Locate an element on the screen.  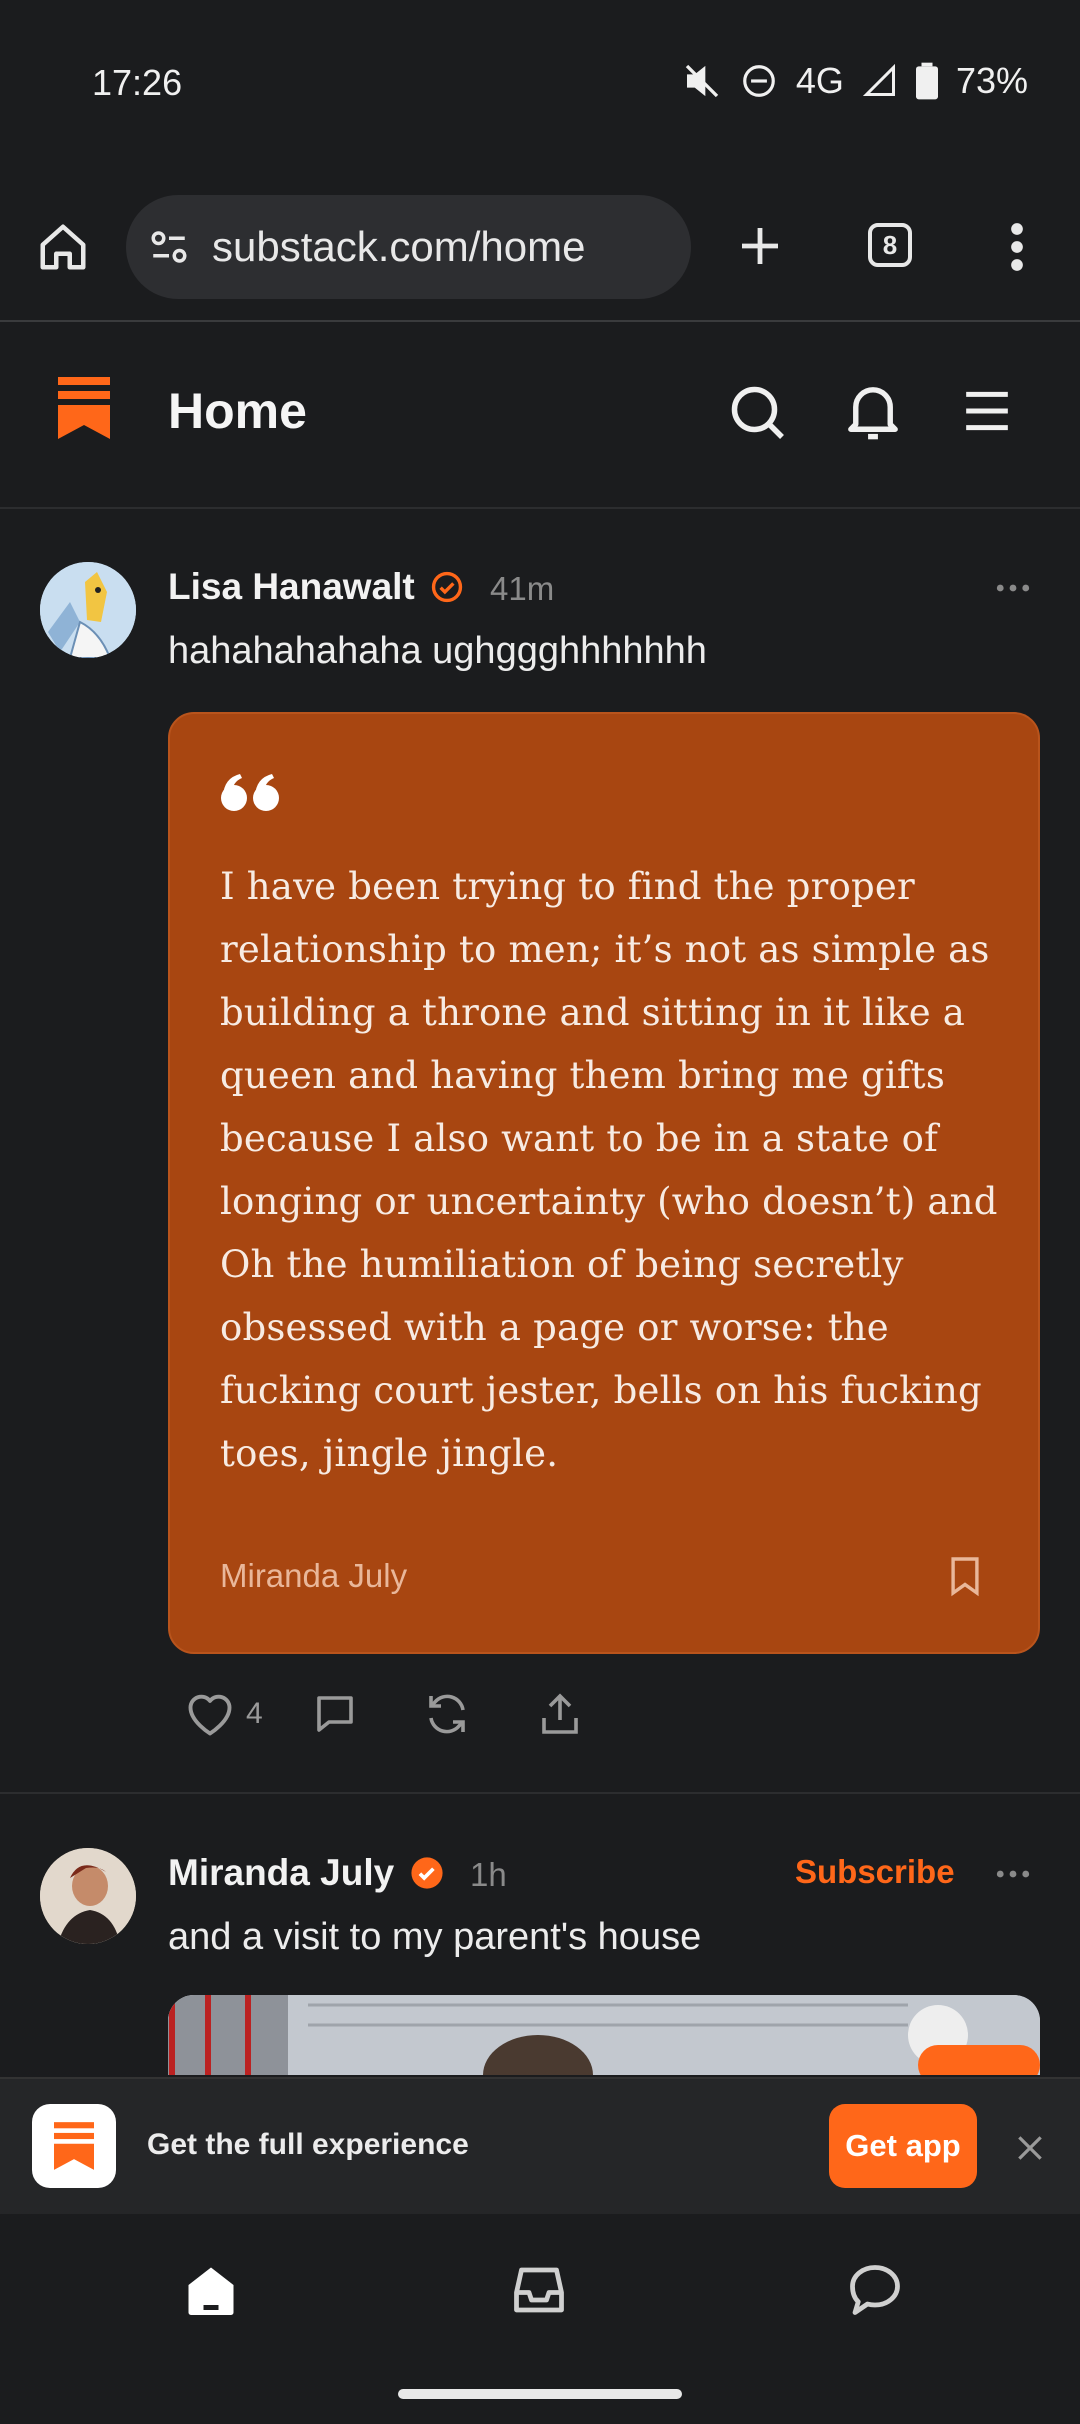
post-text: hahahahahaha ughggghhhhhhh is located at coordinates (437, 651).